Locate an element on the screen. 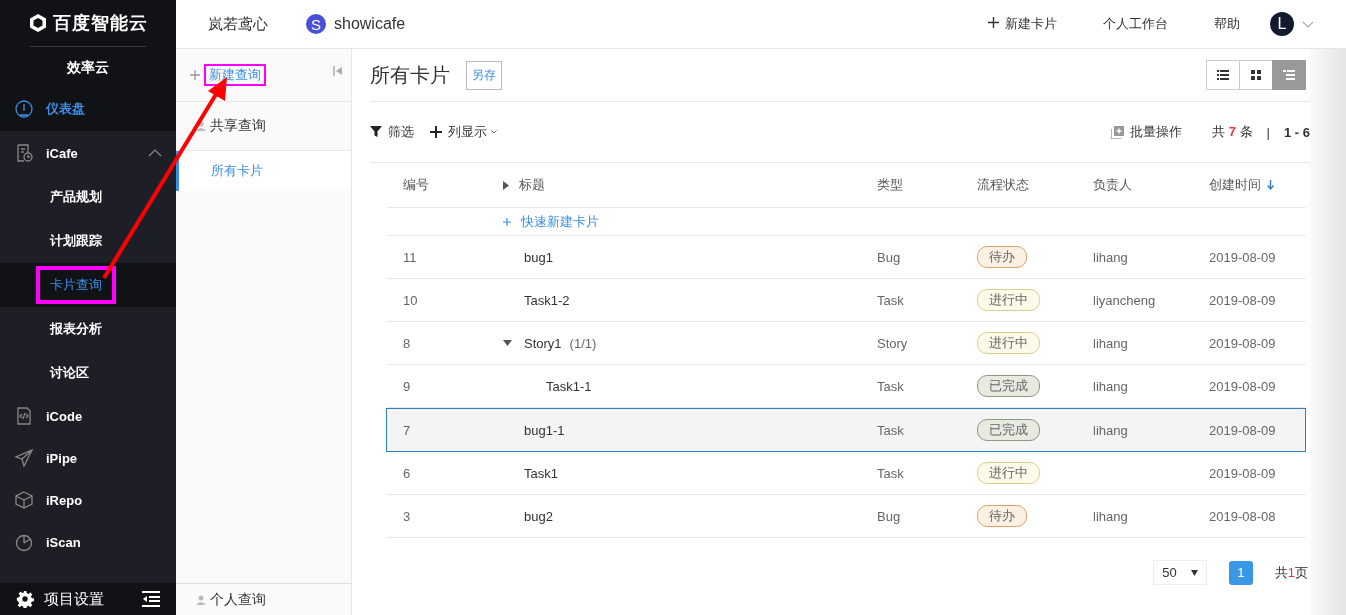 The width and height of the screenshot is (1346, 615). table-row: 7 bug1-1 Task 已完成 lihang 2019-08-09 is located at coordinates (846, 430).